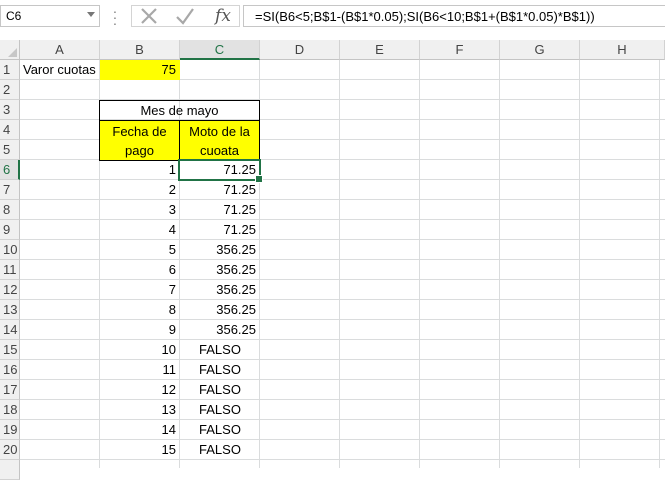 The height and width of the screenshot is (480, 665). I want to click on cell-c15: FALSO, so click(220, 350).